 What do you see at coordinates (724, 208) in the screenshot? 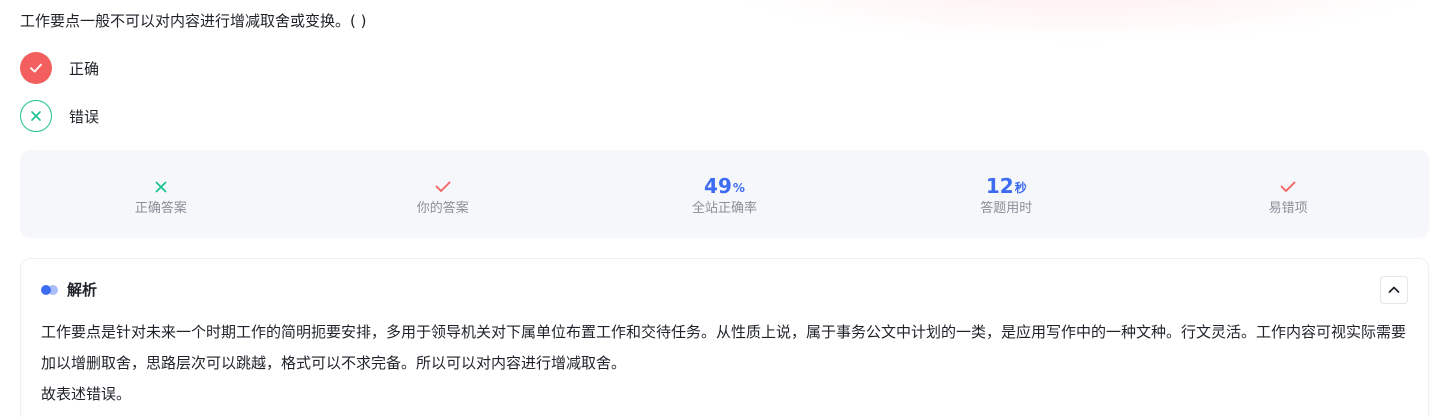
I see `stat-accuracy-label: 全站正确率` at bounding box center [724, 208].